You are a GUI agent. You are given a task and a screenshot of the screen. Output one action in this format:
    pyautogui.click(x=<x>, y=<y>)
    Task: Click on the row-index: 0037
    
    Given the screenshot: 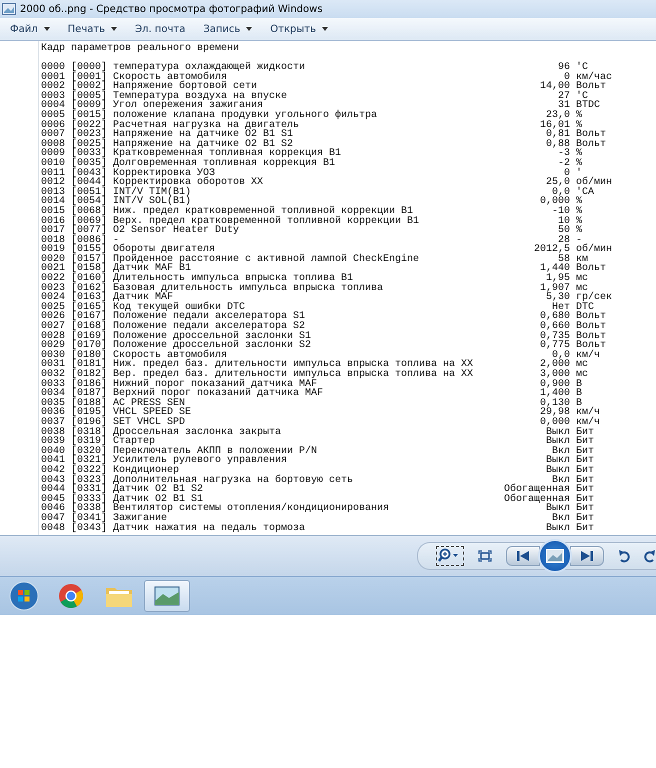 What is the action you would take?
    pyautogui.click(x=53, y=423)
    